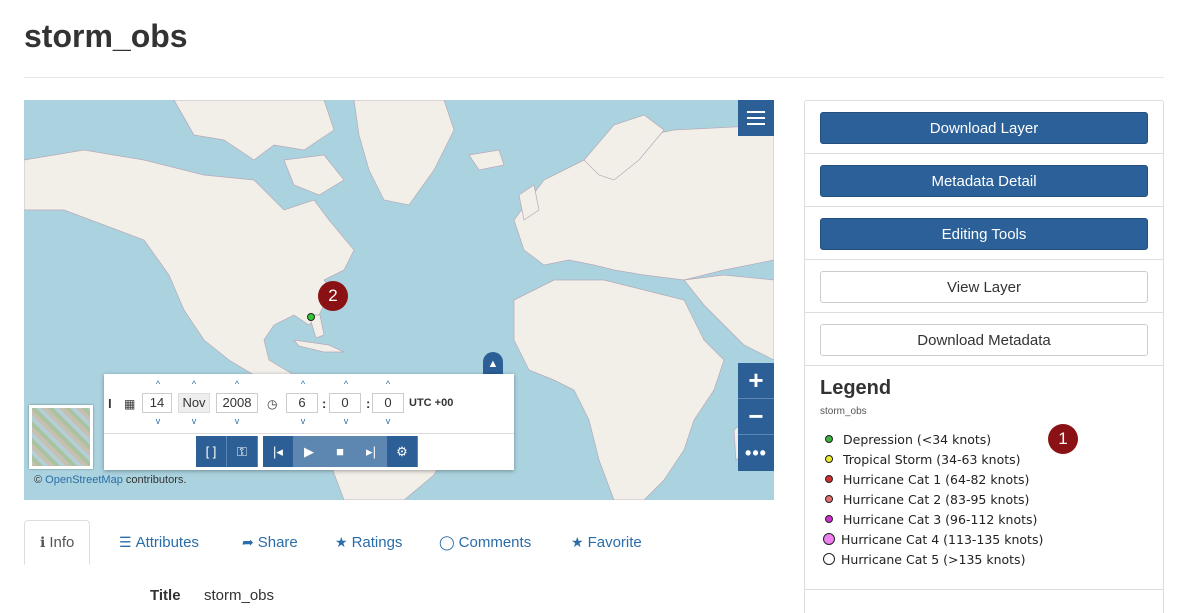 Image resolution: width=1180 pixels, height=613 pixels. Describe the element at coordinates (606, 542) in the screenshot. I see `tab-favorite: ★ Favorite` at that location.